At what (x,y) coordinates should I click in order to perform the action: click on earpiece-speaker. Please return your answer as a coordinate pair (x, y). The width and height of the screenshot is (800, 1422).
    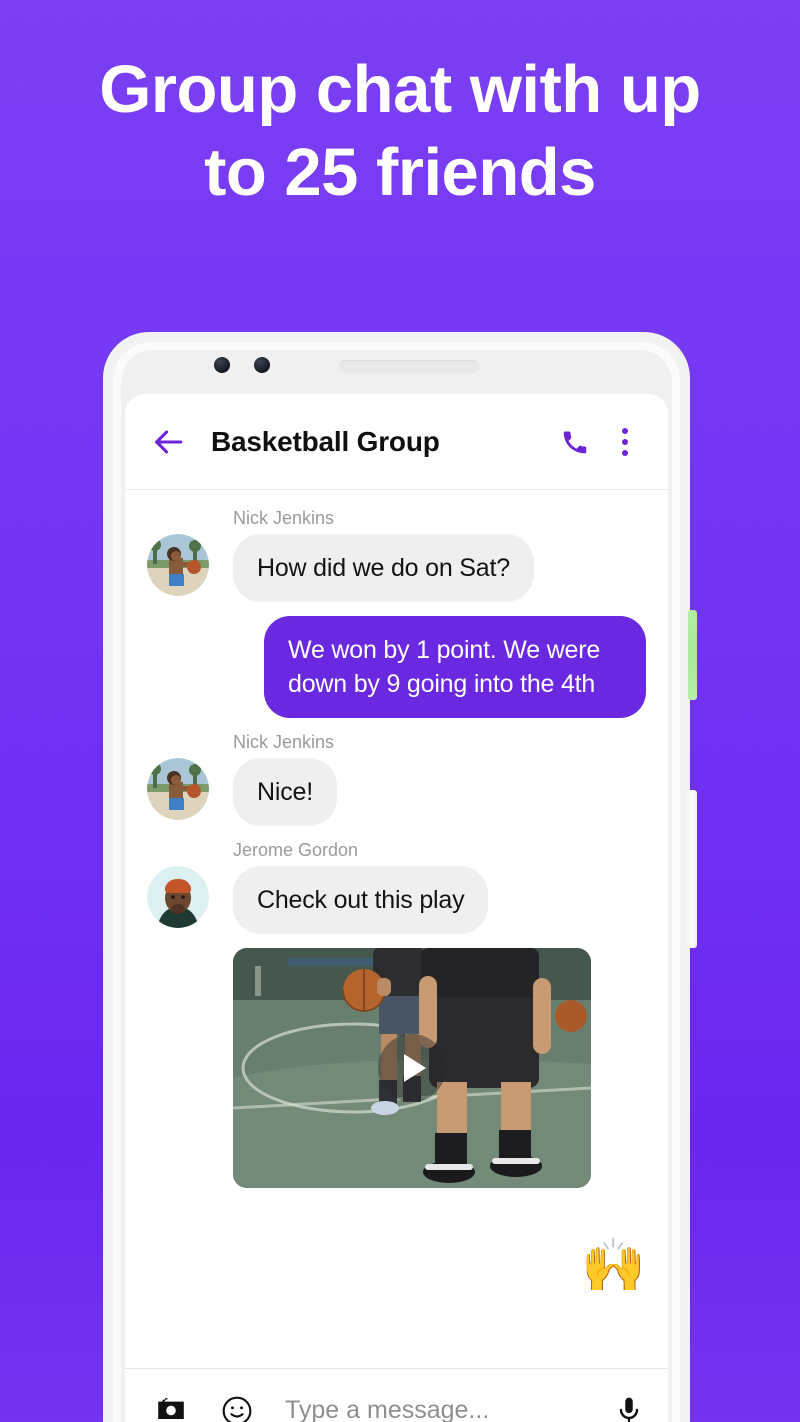
    Looking at the image, I should click on (409, 366).